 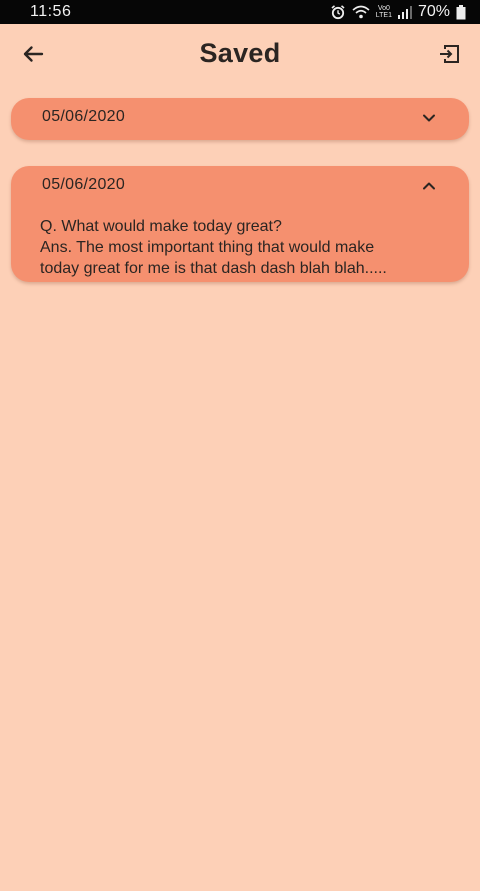 I want to click on network-volte-text: Vo0, so click(x=383, y=8).